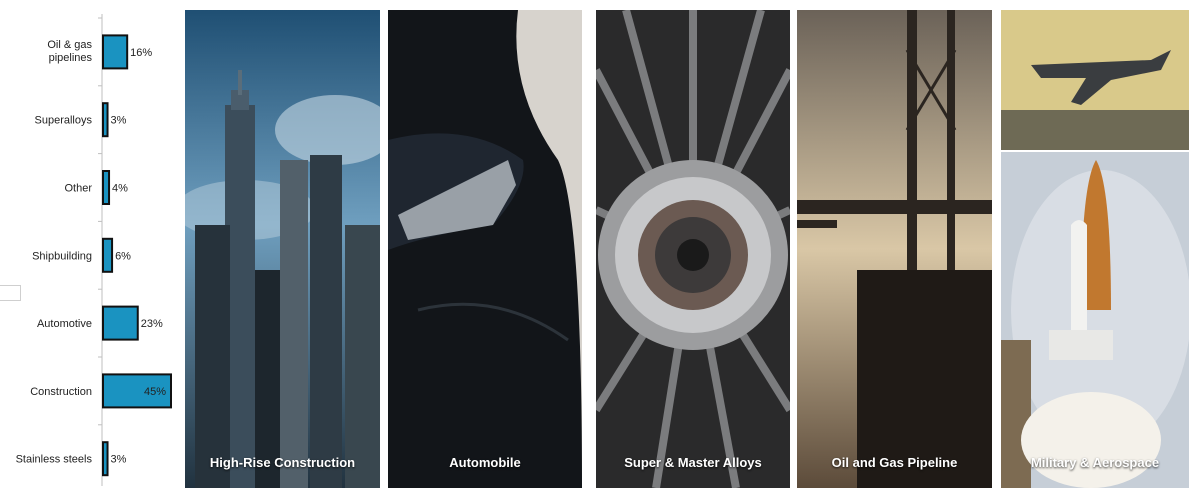  I want to click on value-label: 45%, so click(155, 392).